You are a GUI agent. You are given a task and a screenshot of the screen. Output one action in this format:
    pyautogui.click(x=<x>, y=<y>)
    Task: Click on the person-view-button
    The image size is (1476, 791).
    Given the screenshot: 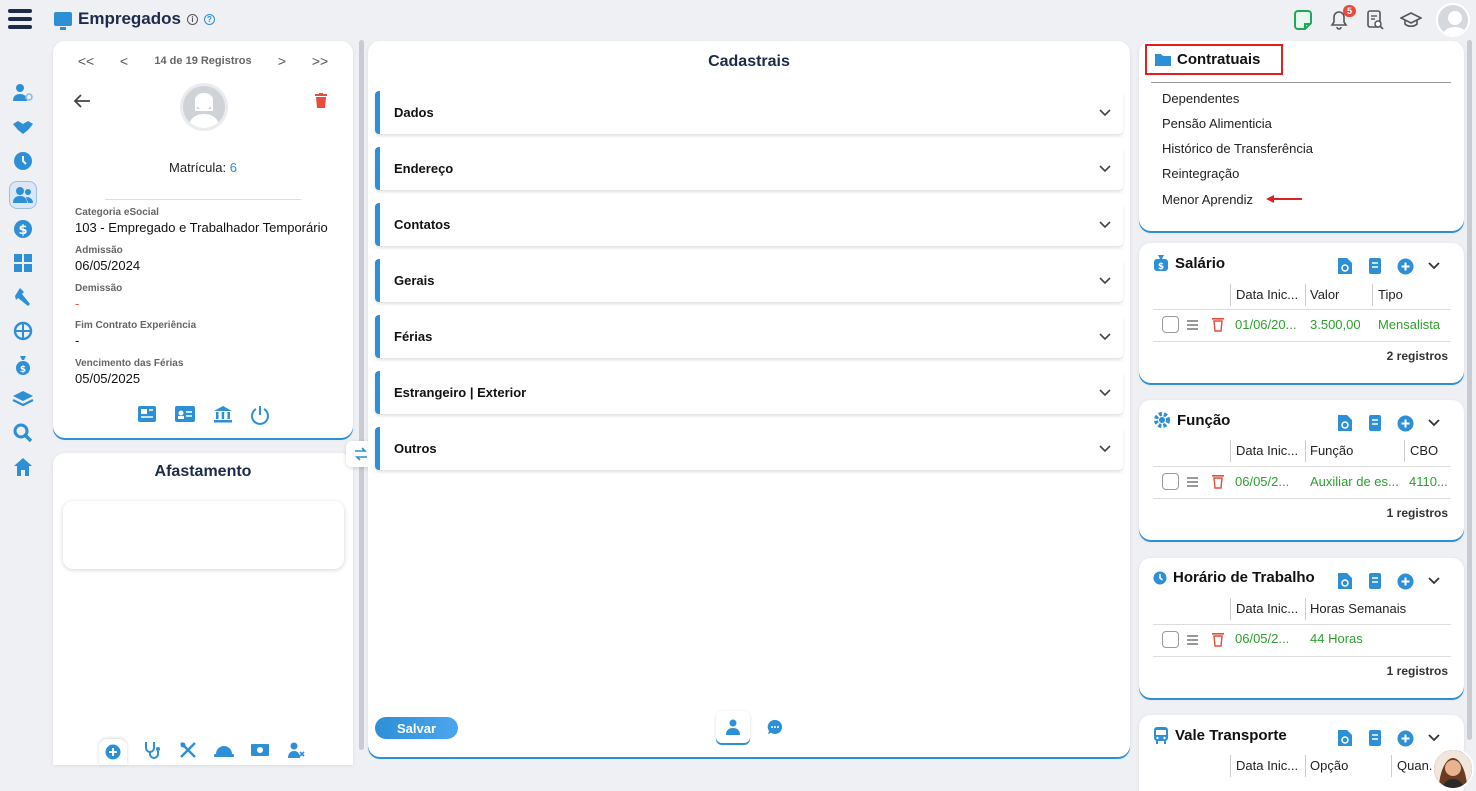 What is the action you would take?
    pyautogui.click(x=733, y=727)
    